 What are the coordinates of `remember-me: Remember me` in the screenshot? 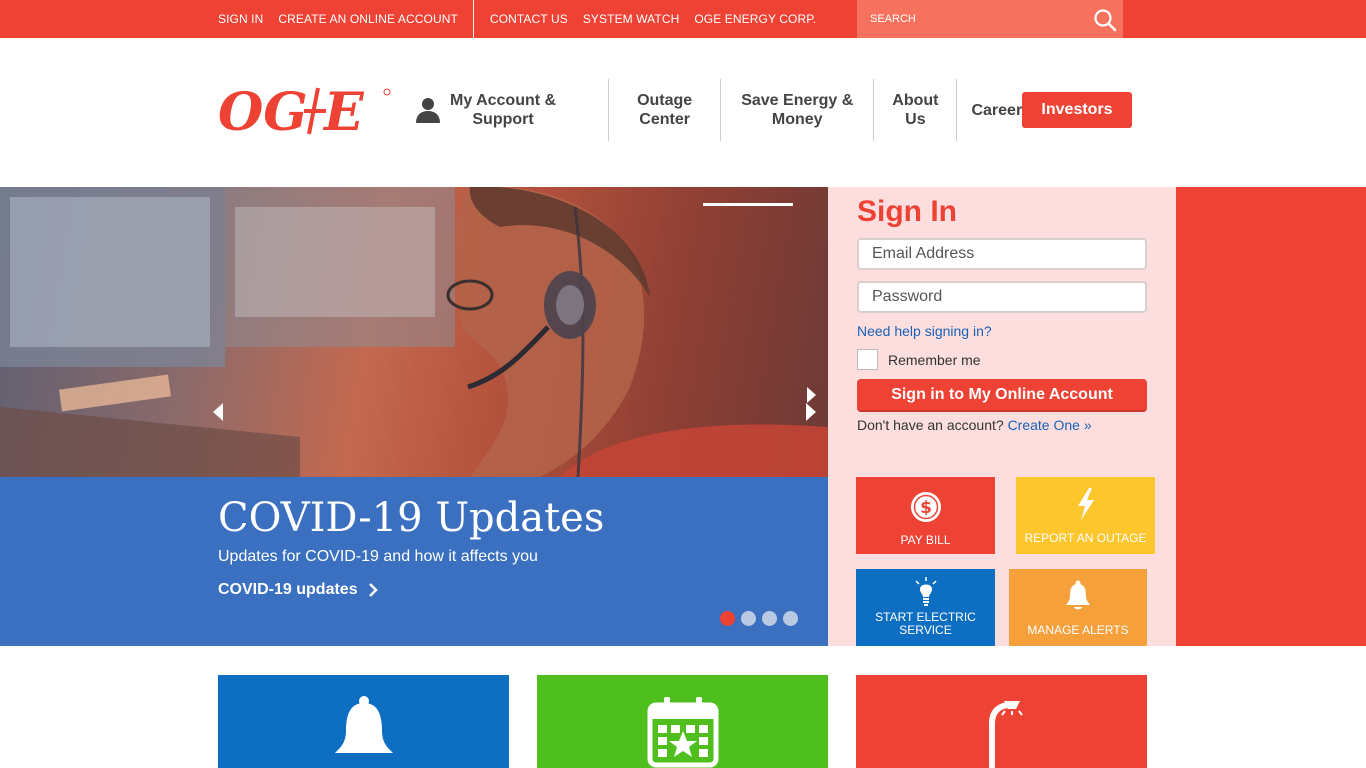 It's located at (919, 359).